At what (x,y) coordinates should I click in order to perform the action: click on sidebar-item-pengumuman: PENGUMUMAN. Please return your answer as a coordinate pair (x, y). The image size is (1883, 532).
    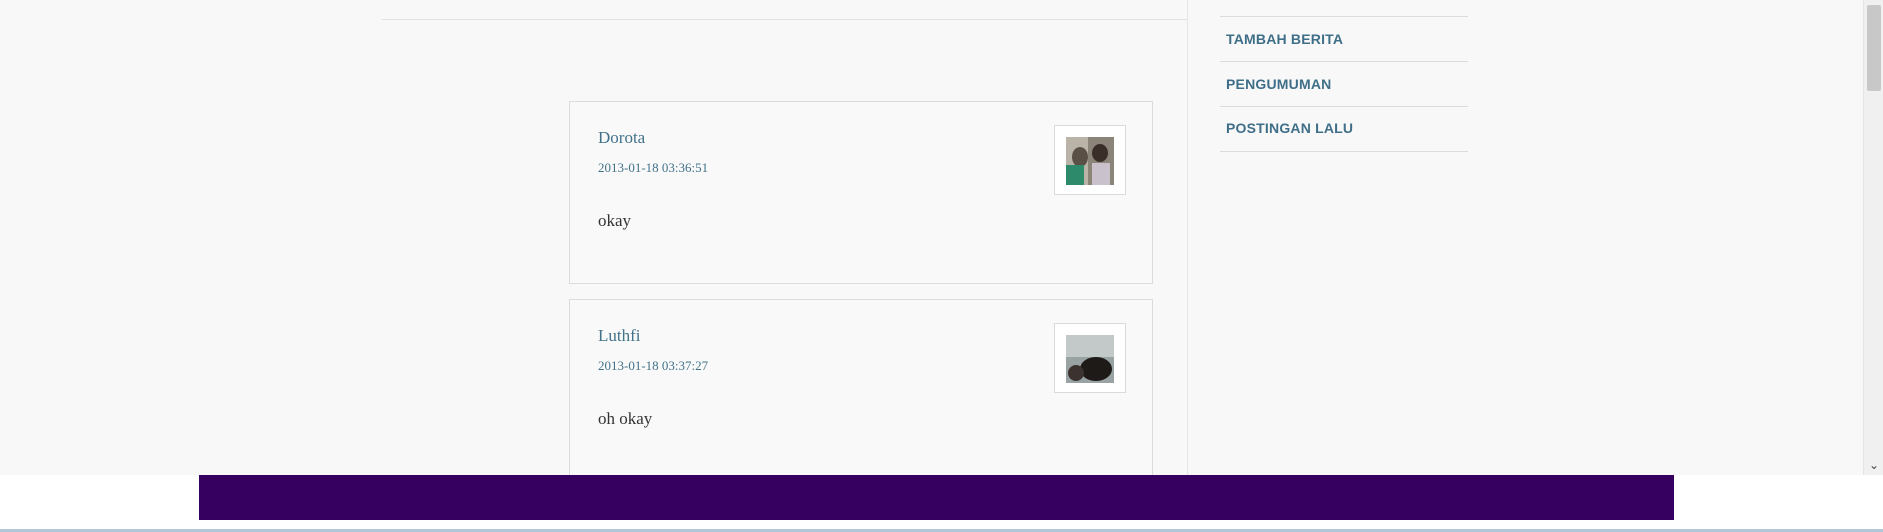
    Looking at the image, I should click on (1346, 86).